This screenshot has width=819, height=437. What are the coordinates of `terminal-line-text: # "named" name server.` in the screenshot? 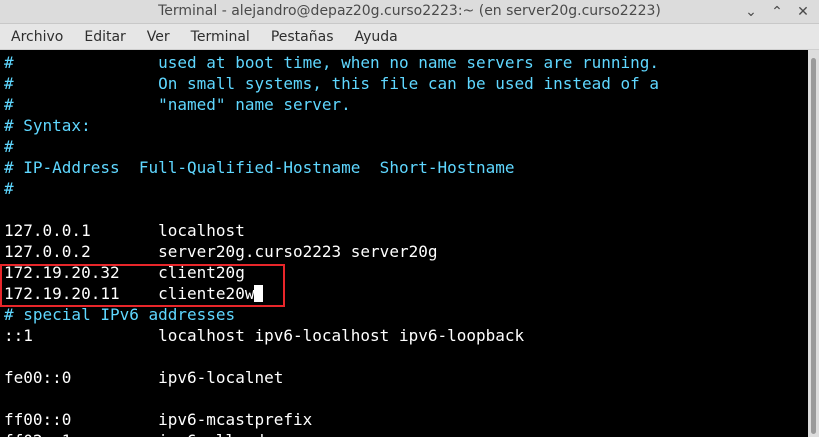 It's located at (177, 104).